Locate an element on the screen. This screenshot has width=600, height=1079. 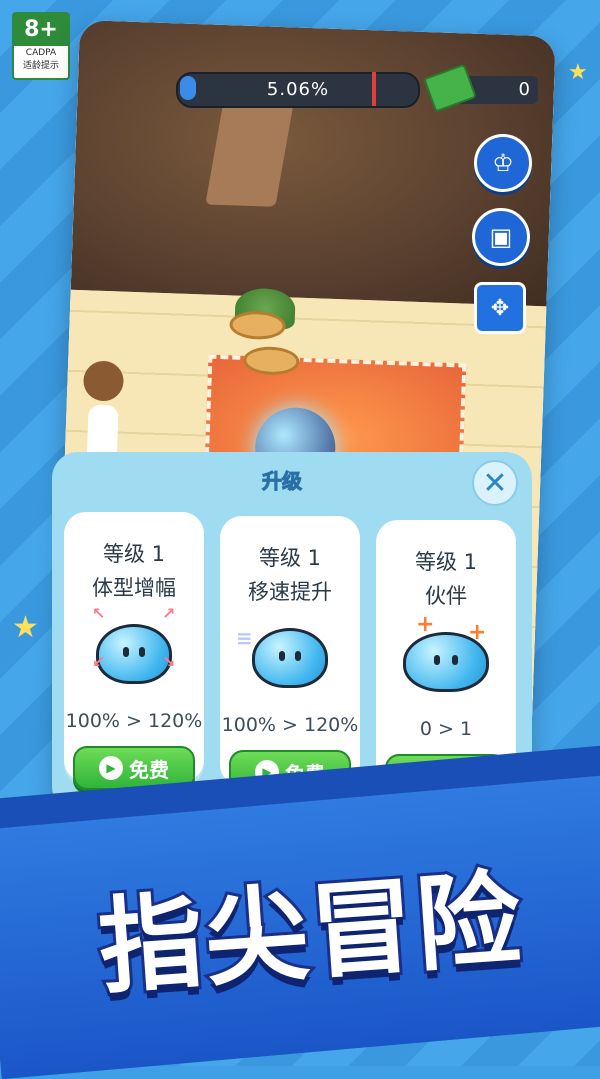
progress-text: 5.06% is located at coordinates (298, 89).